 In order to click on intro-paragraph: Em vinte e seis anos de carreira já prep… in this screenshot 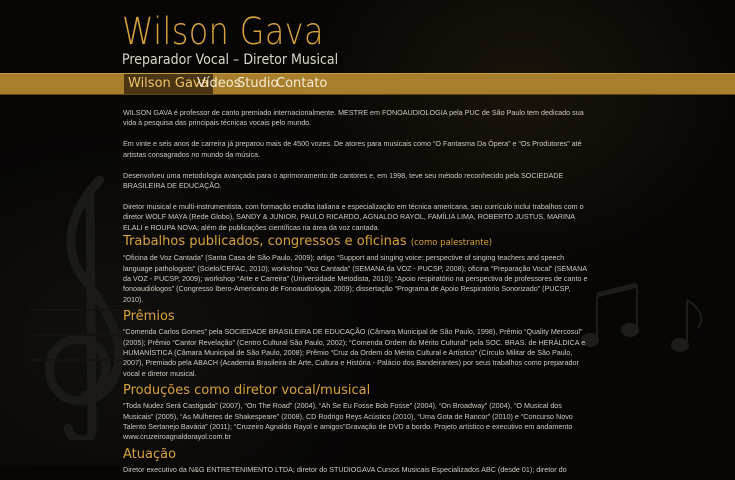, I will do `click(352, 149)`.